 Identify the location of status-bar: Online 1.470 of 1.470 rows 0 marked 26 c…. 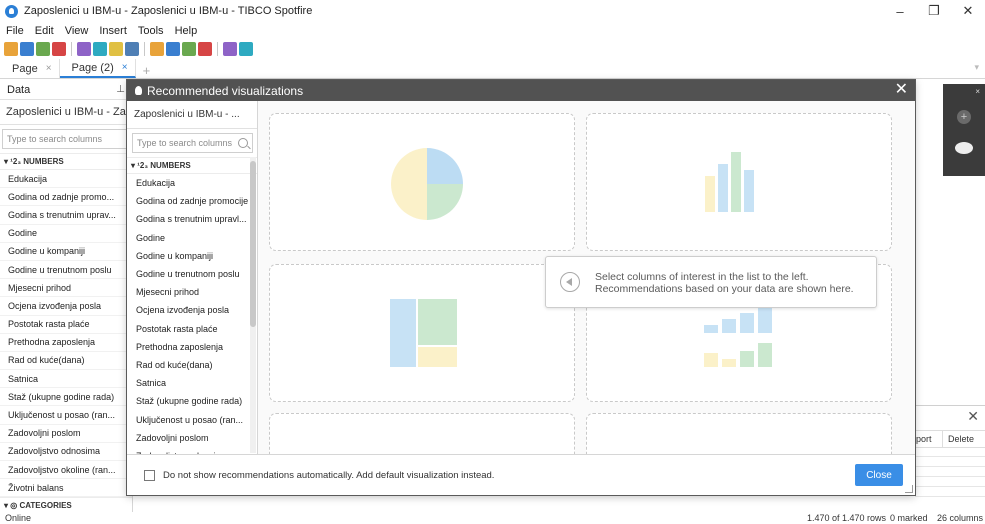
(492, 518).